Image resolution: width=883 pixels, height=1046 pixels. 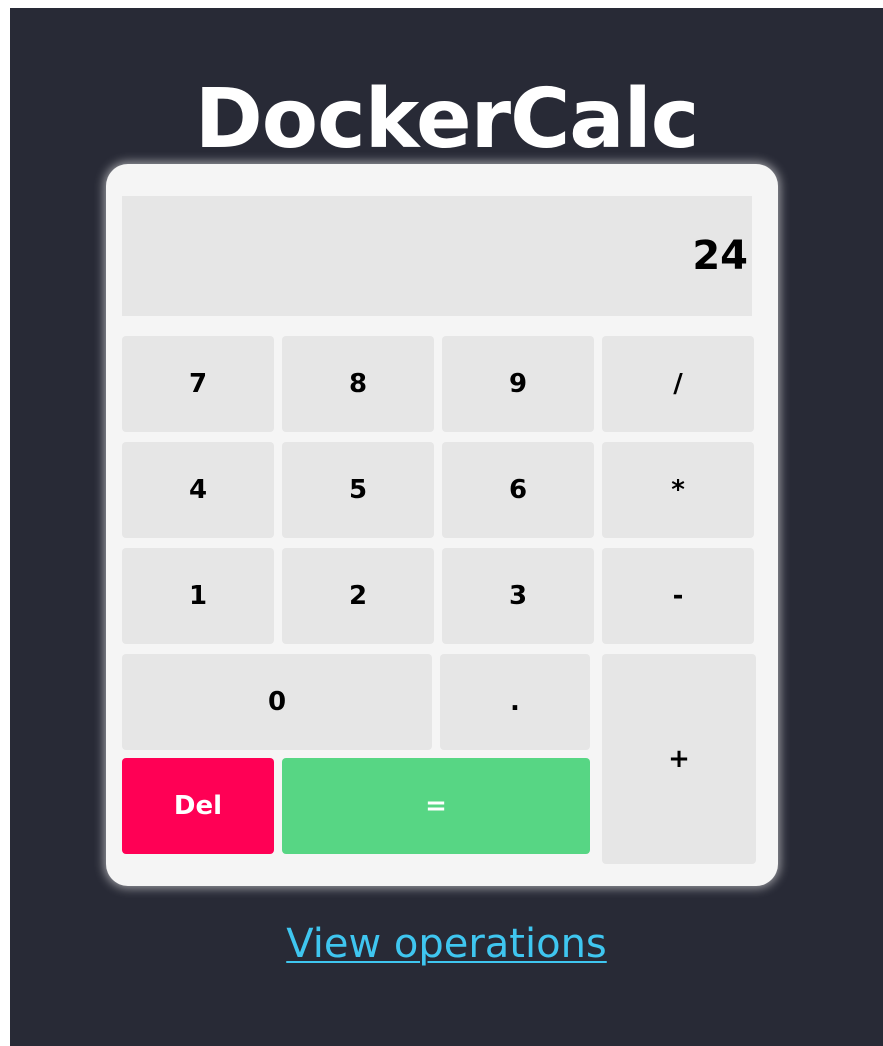 What do you see at coordinates (358, 384) in the screenshot?
I see `key-8-button: 8` at bounding box center [358, 384].